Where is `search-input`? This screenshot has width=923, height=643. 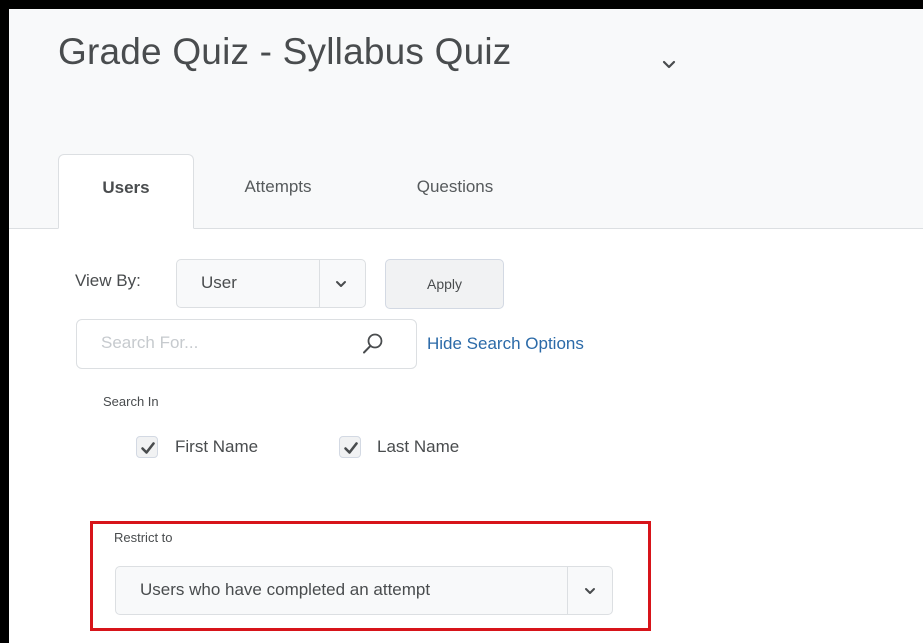 search-input is located at coordinates (226, 343).